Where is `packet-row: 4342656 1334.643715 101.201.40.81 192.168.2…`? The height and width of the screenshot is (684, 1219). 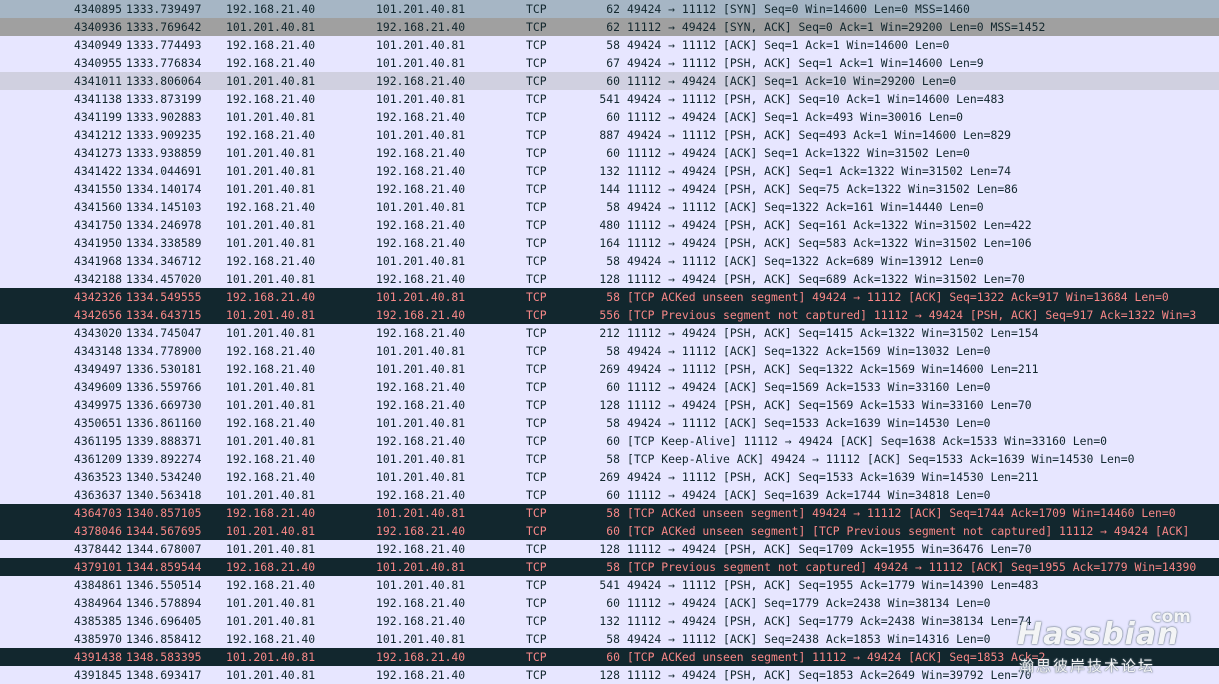
packet-row: 4342656 1334.643715 101.201.40.81 192.168.2… is located at coordinates (609, 315).